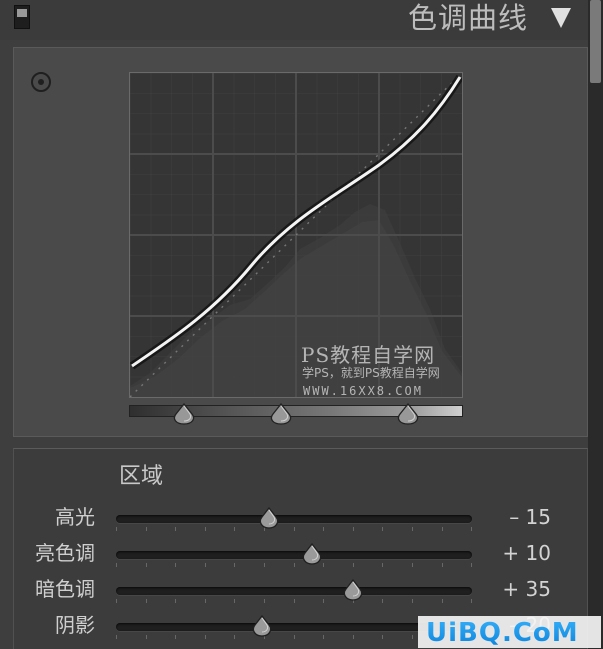  I want to click on darks-label: 暗色调, so click(65, 589).